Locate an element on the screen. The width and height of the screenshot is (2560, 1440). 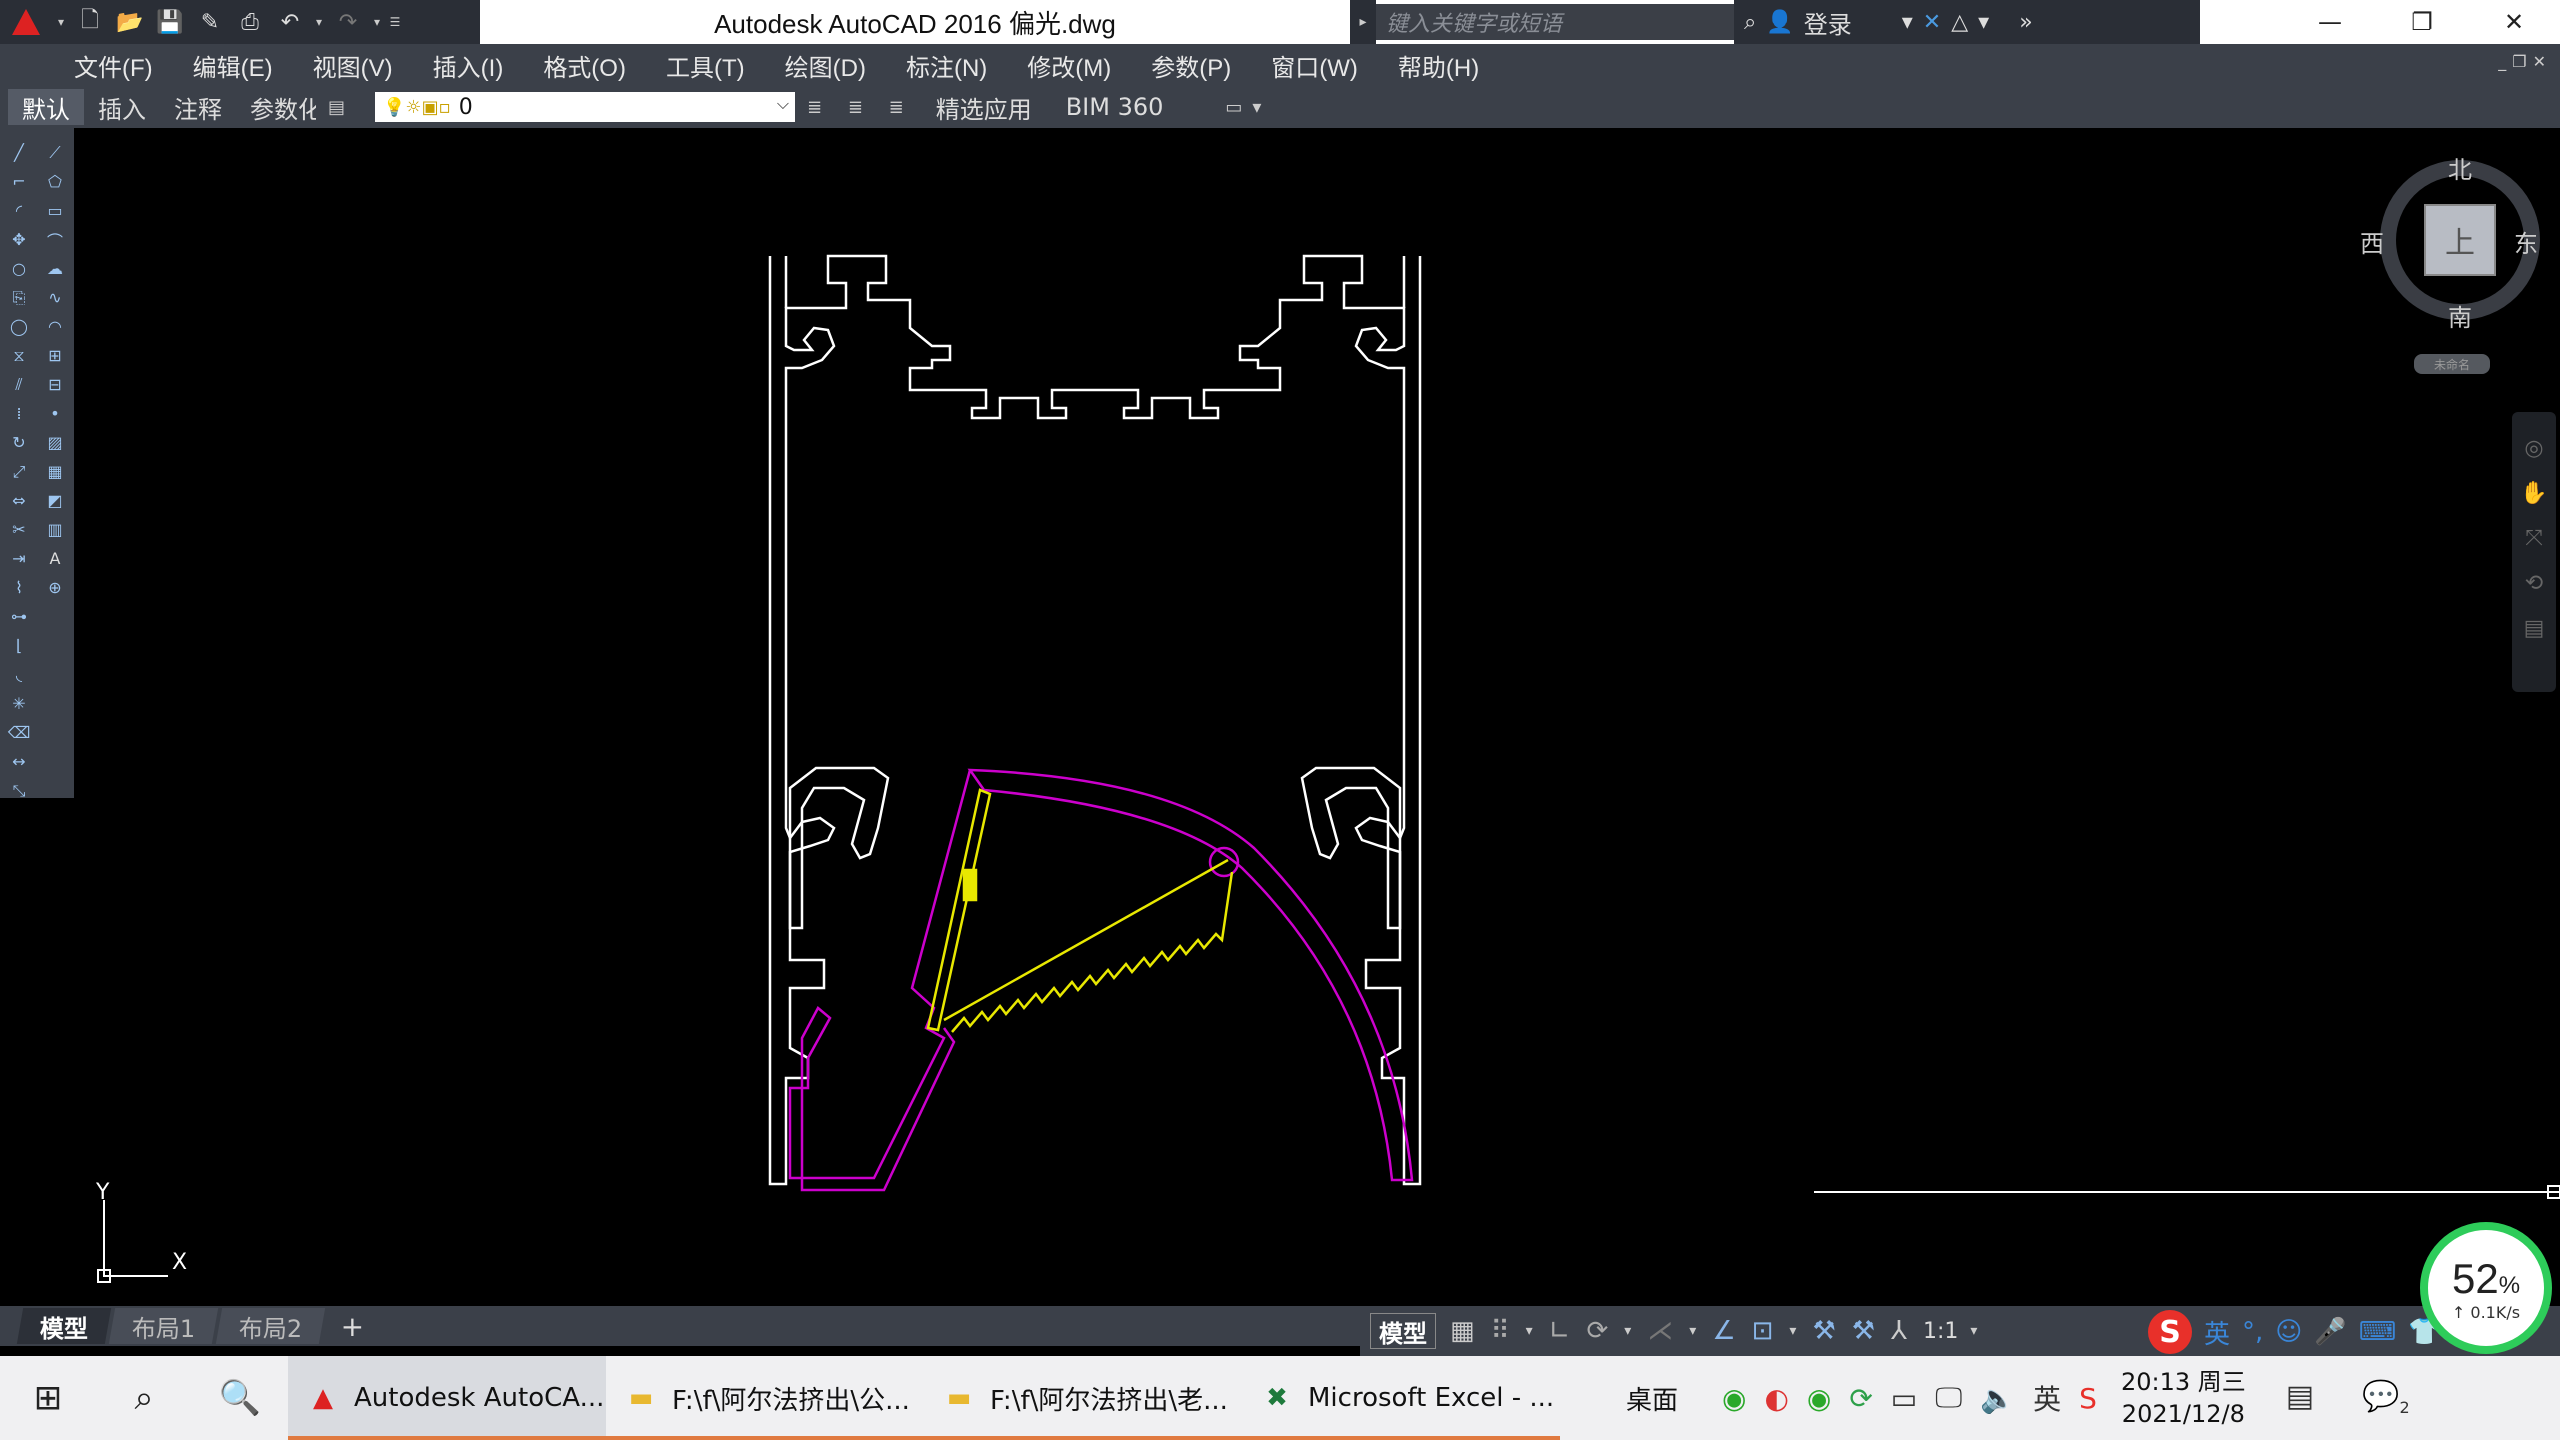
trim-tool-icon: ✂ is located at coordinates (19, 529).